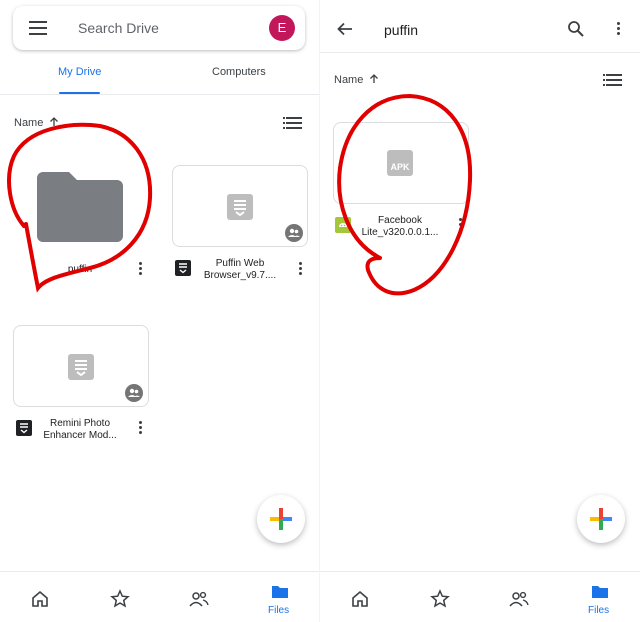  What do you see at coordinates (118, 28) in the screenshot?
I see `search-input: Search Drive` at bounding box center [118, 28].